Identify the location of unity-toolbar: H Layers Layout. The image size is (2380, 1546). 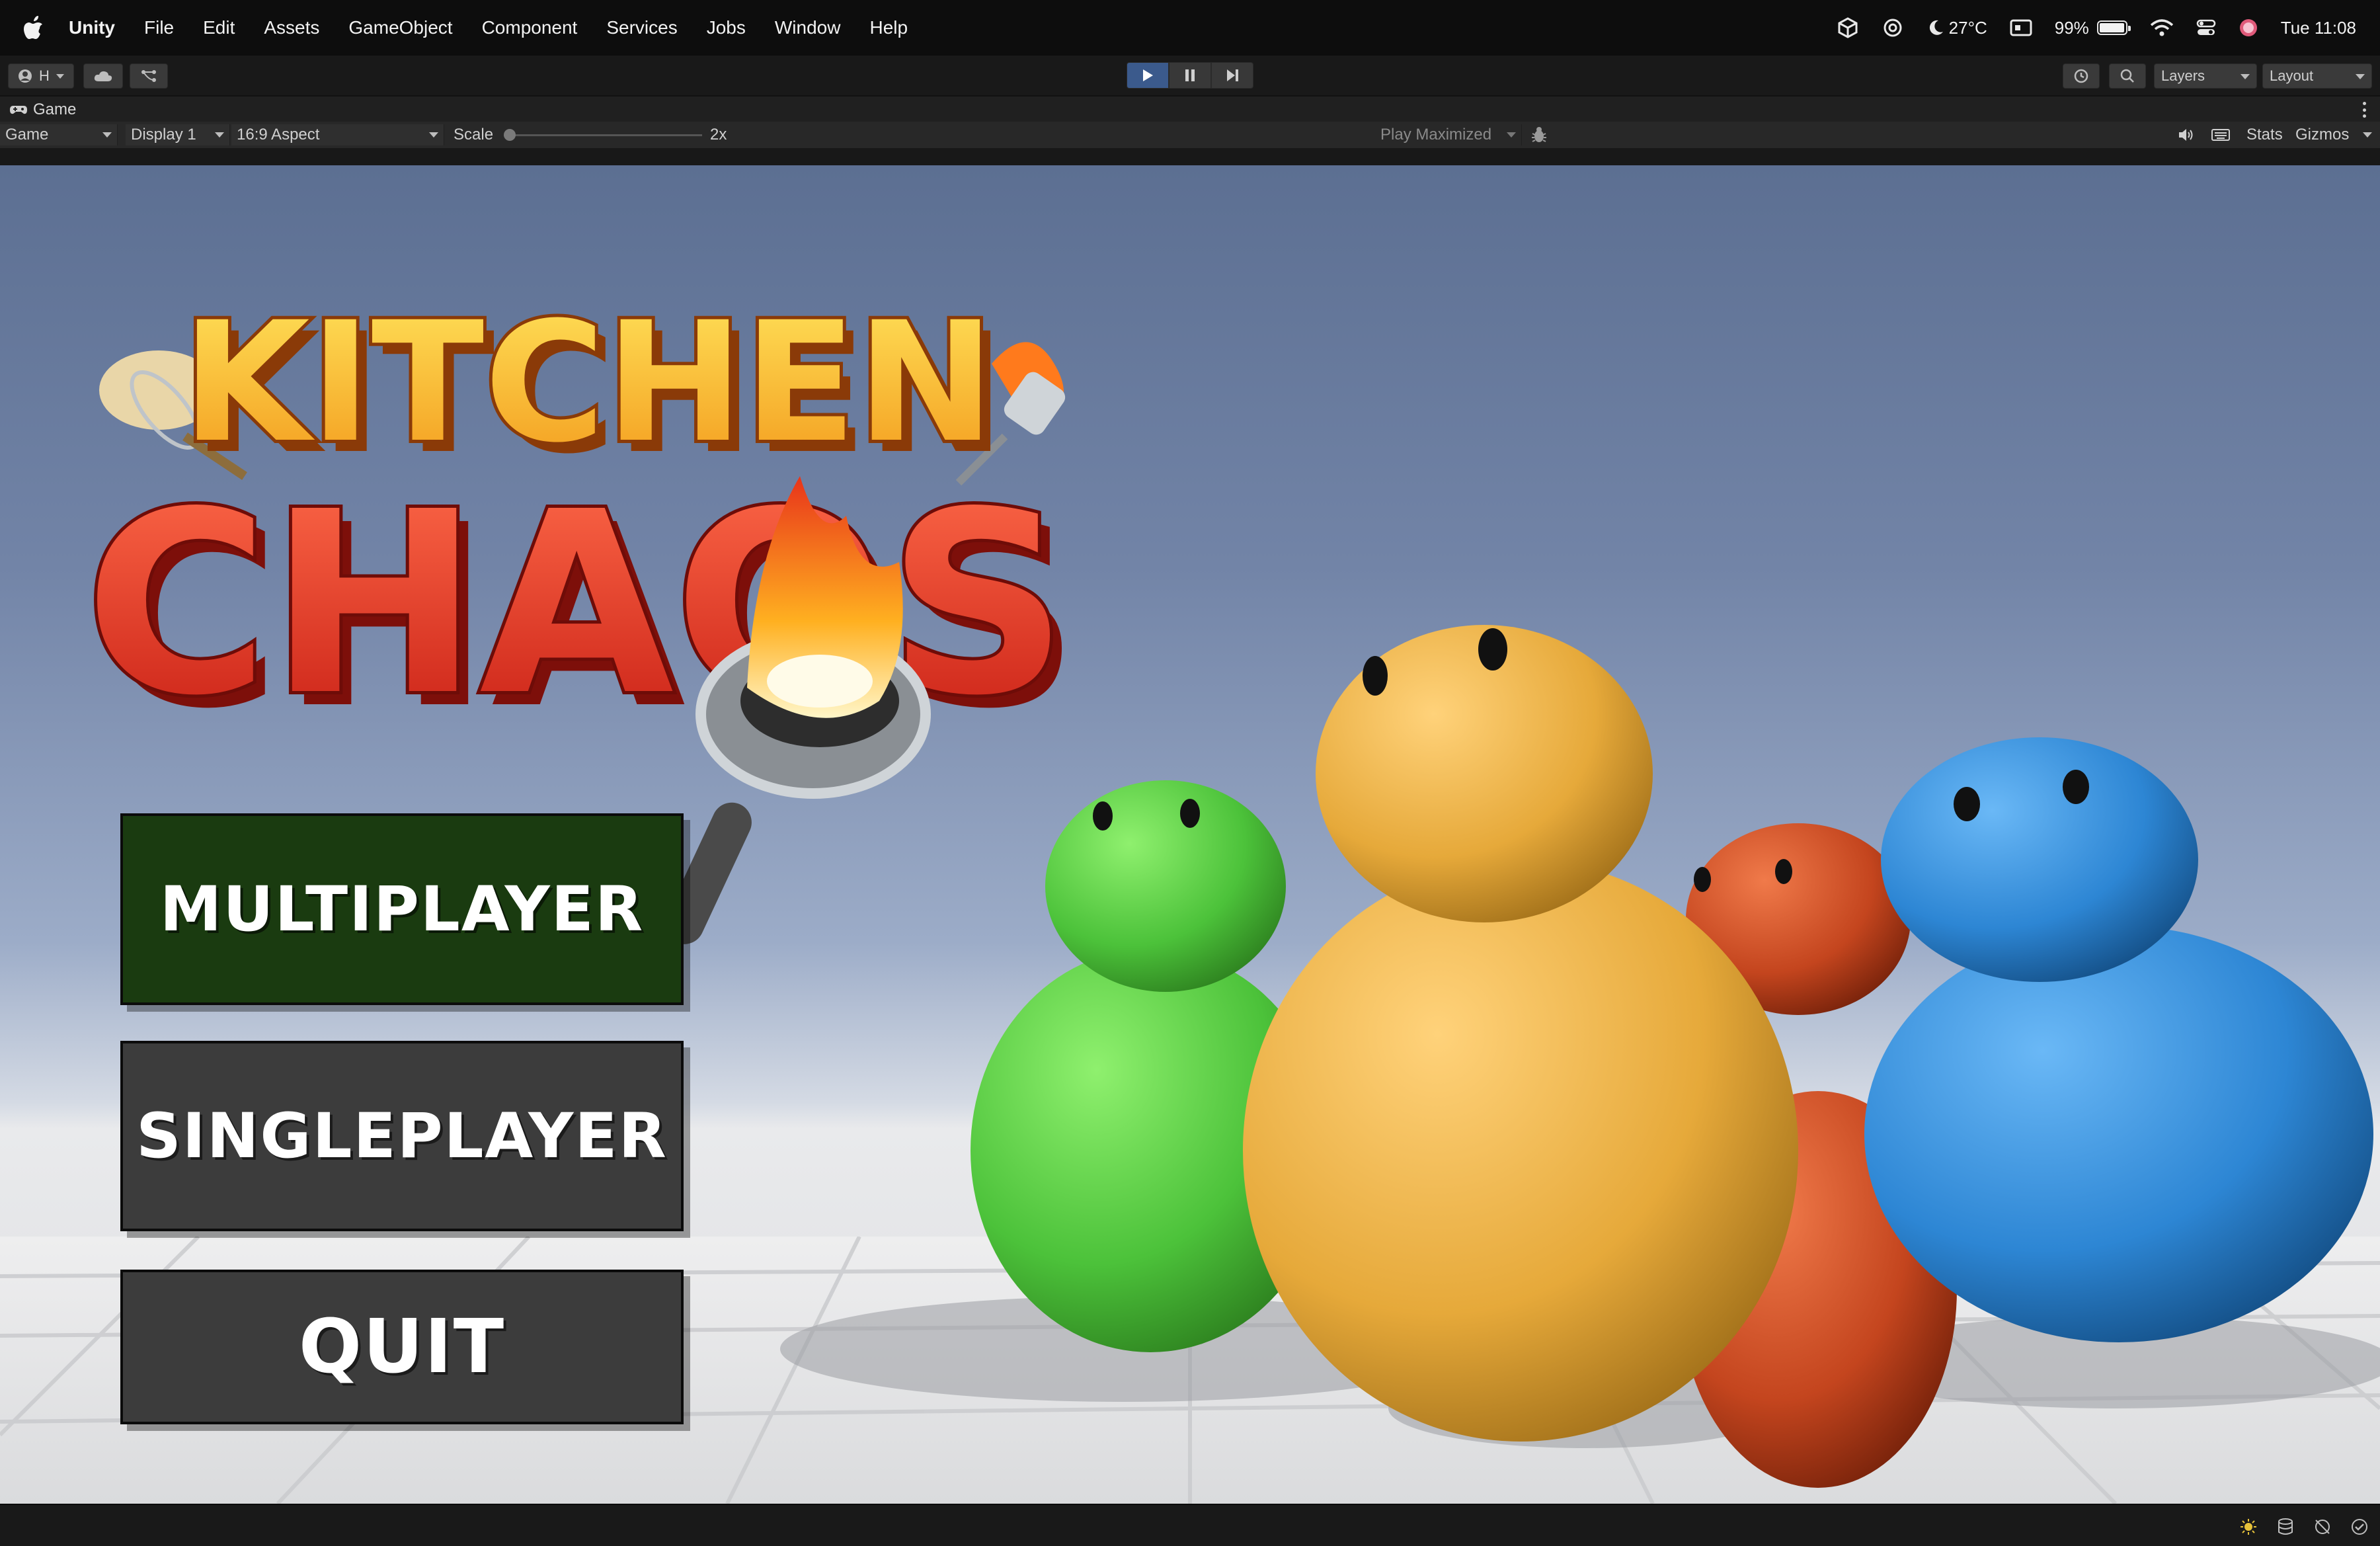
(1190, 76).